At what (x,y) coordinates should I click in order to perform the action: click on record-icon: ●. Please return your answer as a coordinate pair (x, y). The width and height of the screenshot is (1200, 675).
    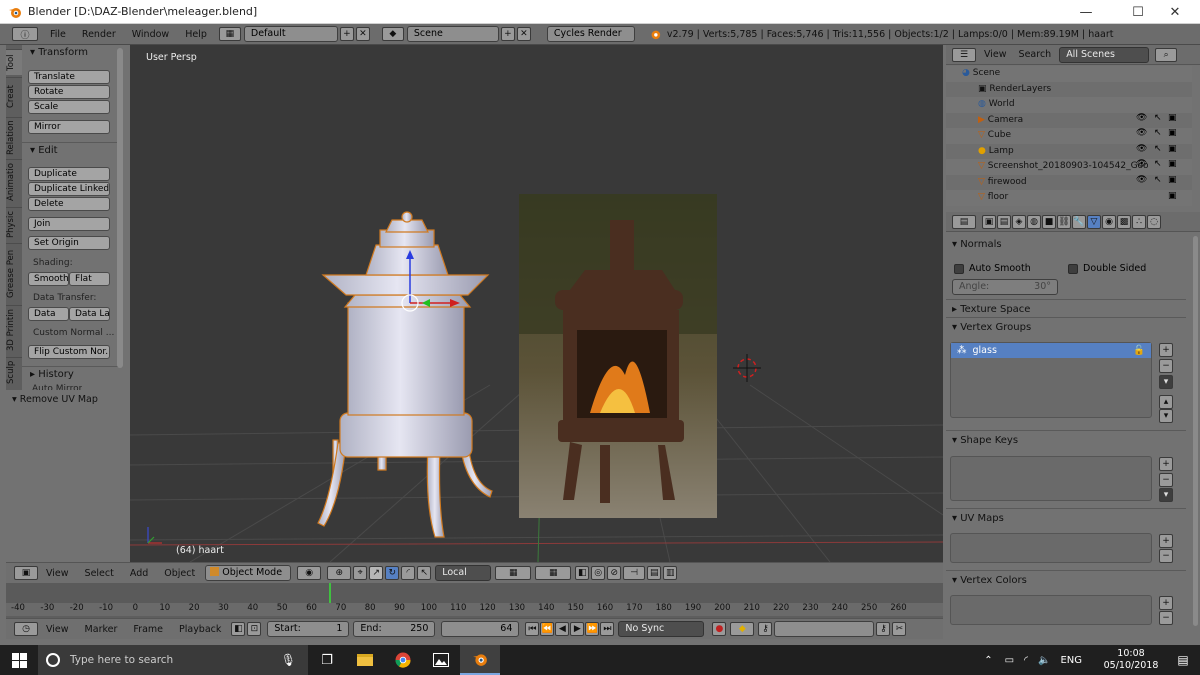
    Looking at the image, I should click on (719, 629).